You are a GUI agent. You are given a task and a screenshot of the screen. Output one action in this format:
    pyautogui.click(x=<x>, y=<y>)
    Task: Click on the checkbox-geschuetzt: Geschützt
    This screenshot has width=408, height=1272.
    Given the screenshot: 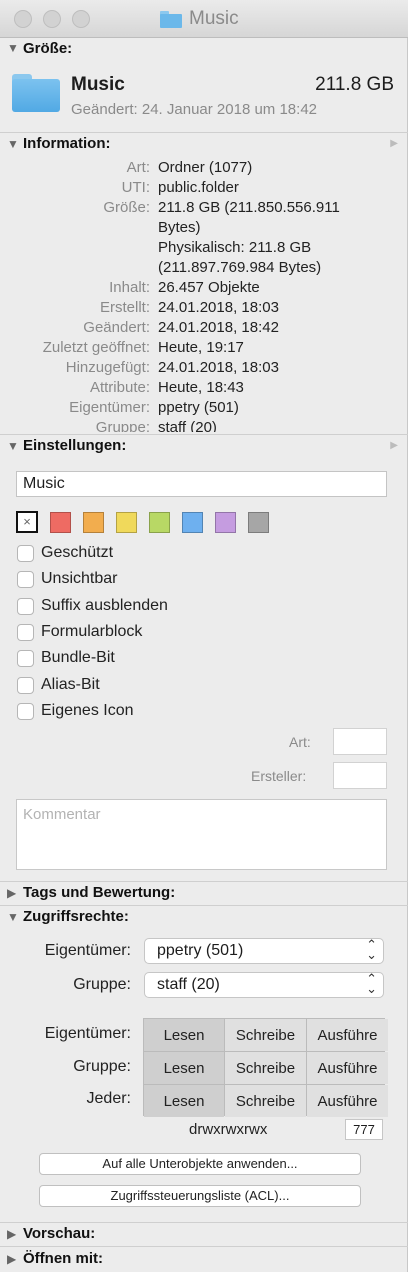 What is the action you would take?
    pyautogui.click(x=65, y=553)
    